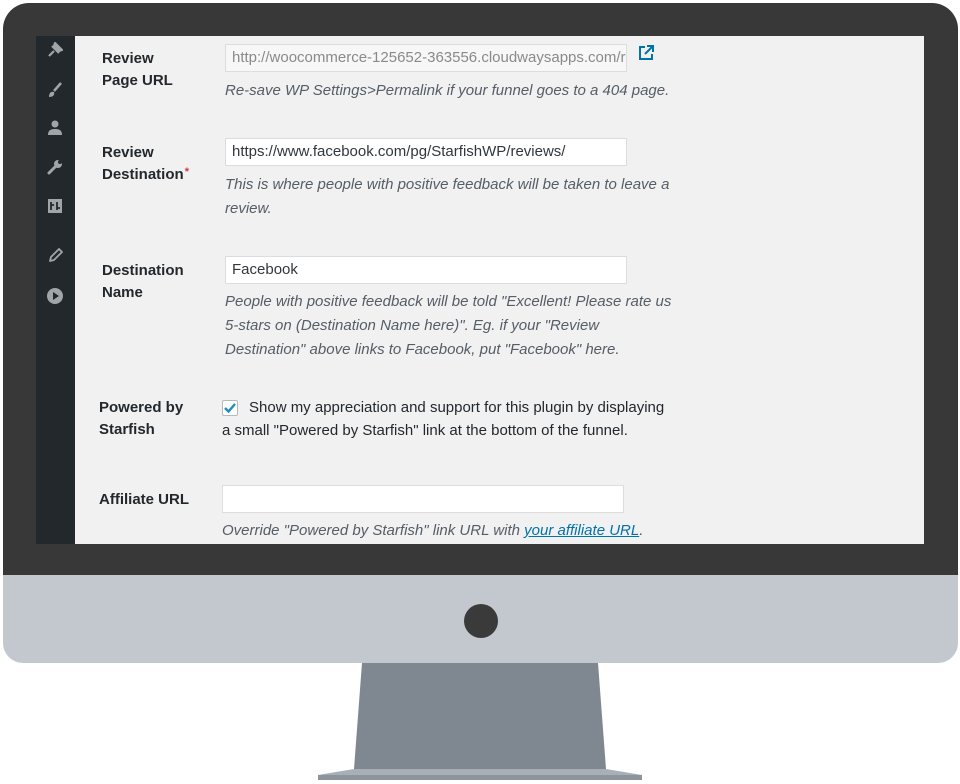  Describe the element at coordinates (141, 407) in the screenshot. I see `label-line: Powered by` at that location.